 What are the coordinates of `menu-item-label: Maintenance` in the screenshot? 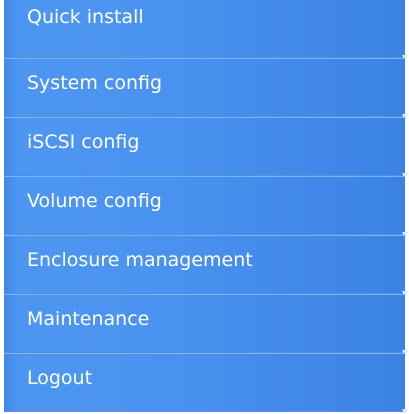 It's located at (88, 319).